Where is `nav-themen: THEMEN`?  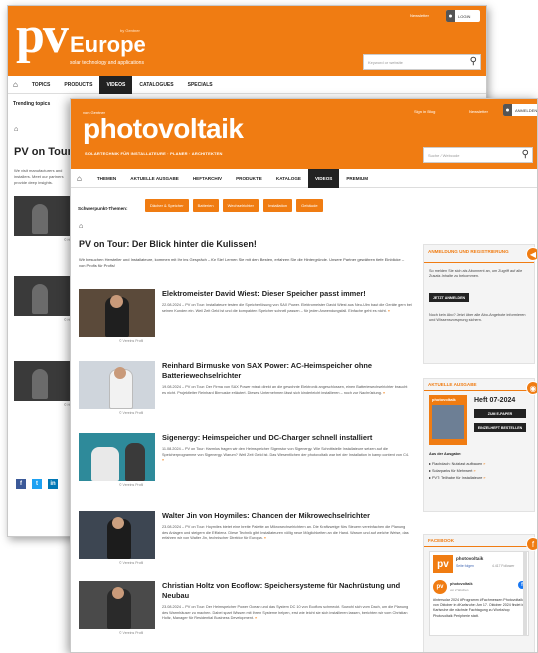
nav-themen: THEMEN is located at coordinates (106, 178).